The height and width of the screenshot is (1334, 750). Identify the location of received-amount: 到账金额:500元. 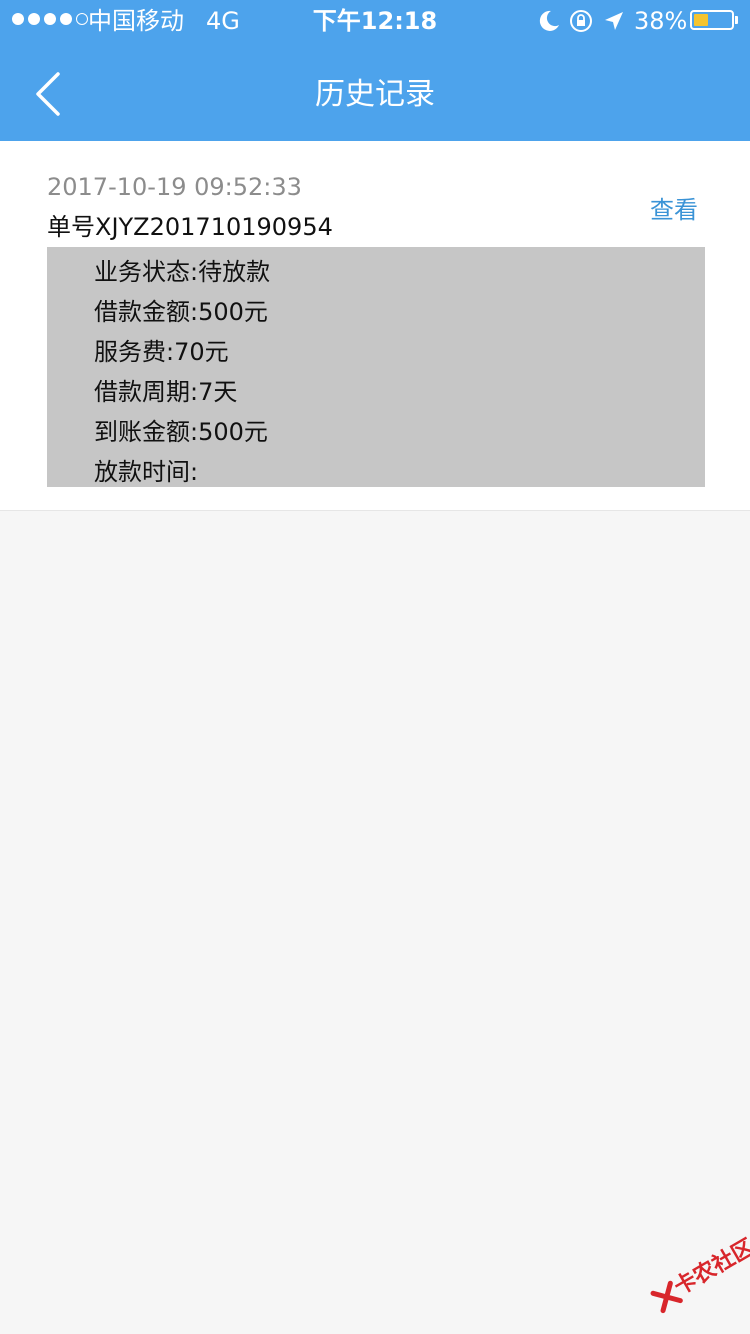
(181, 432).